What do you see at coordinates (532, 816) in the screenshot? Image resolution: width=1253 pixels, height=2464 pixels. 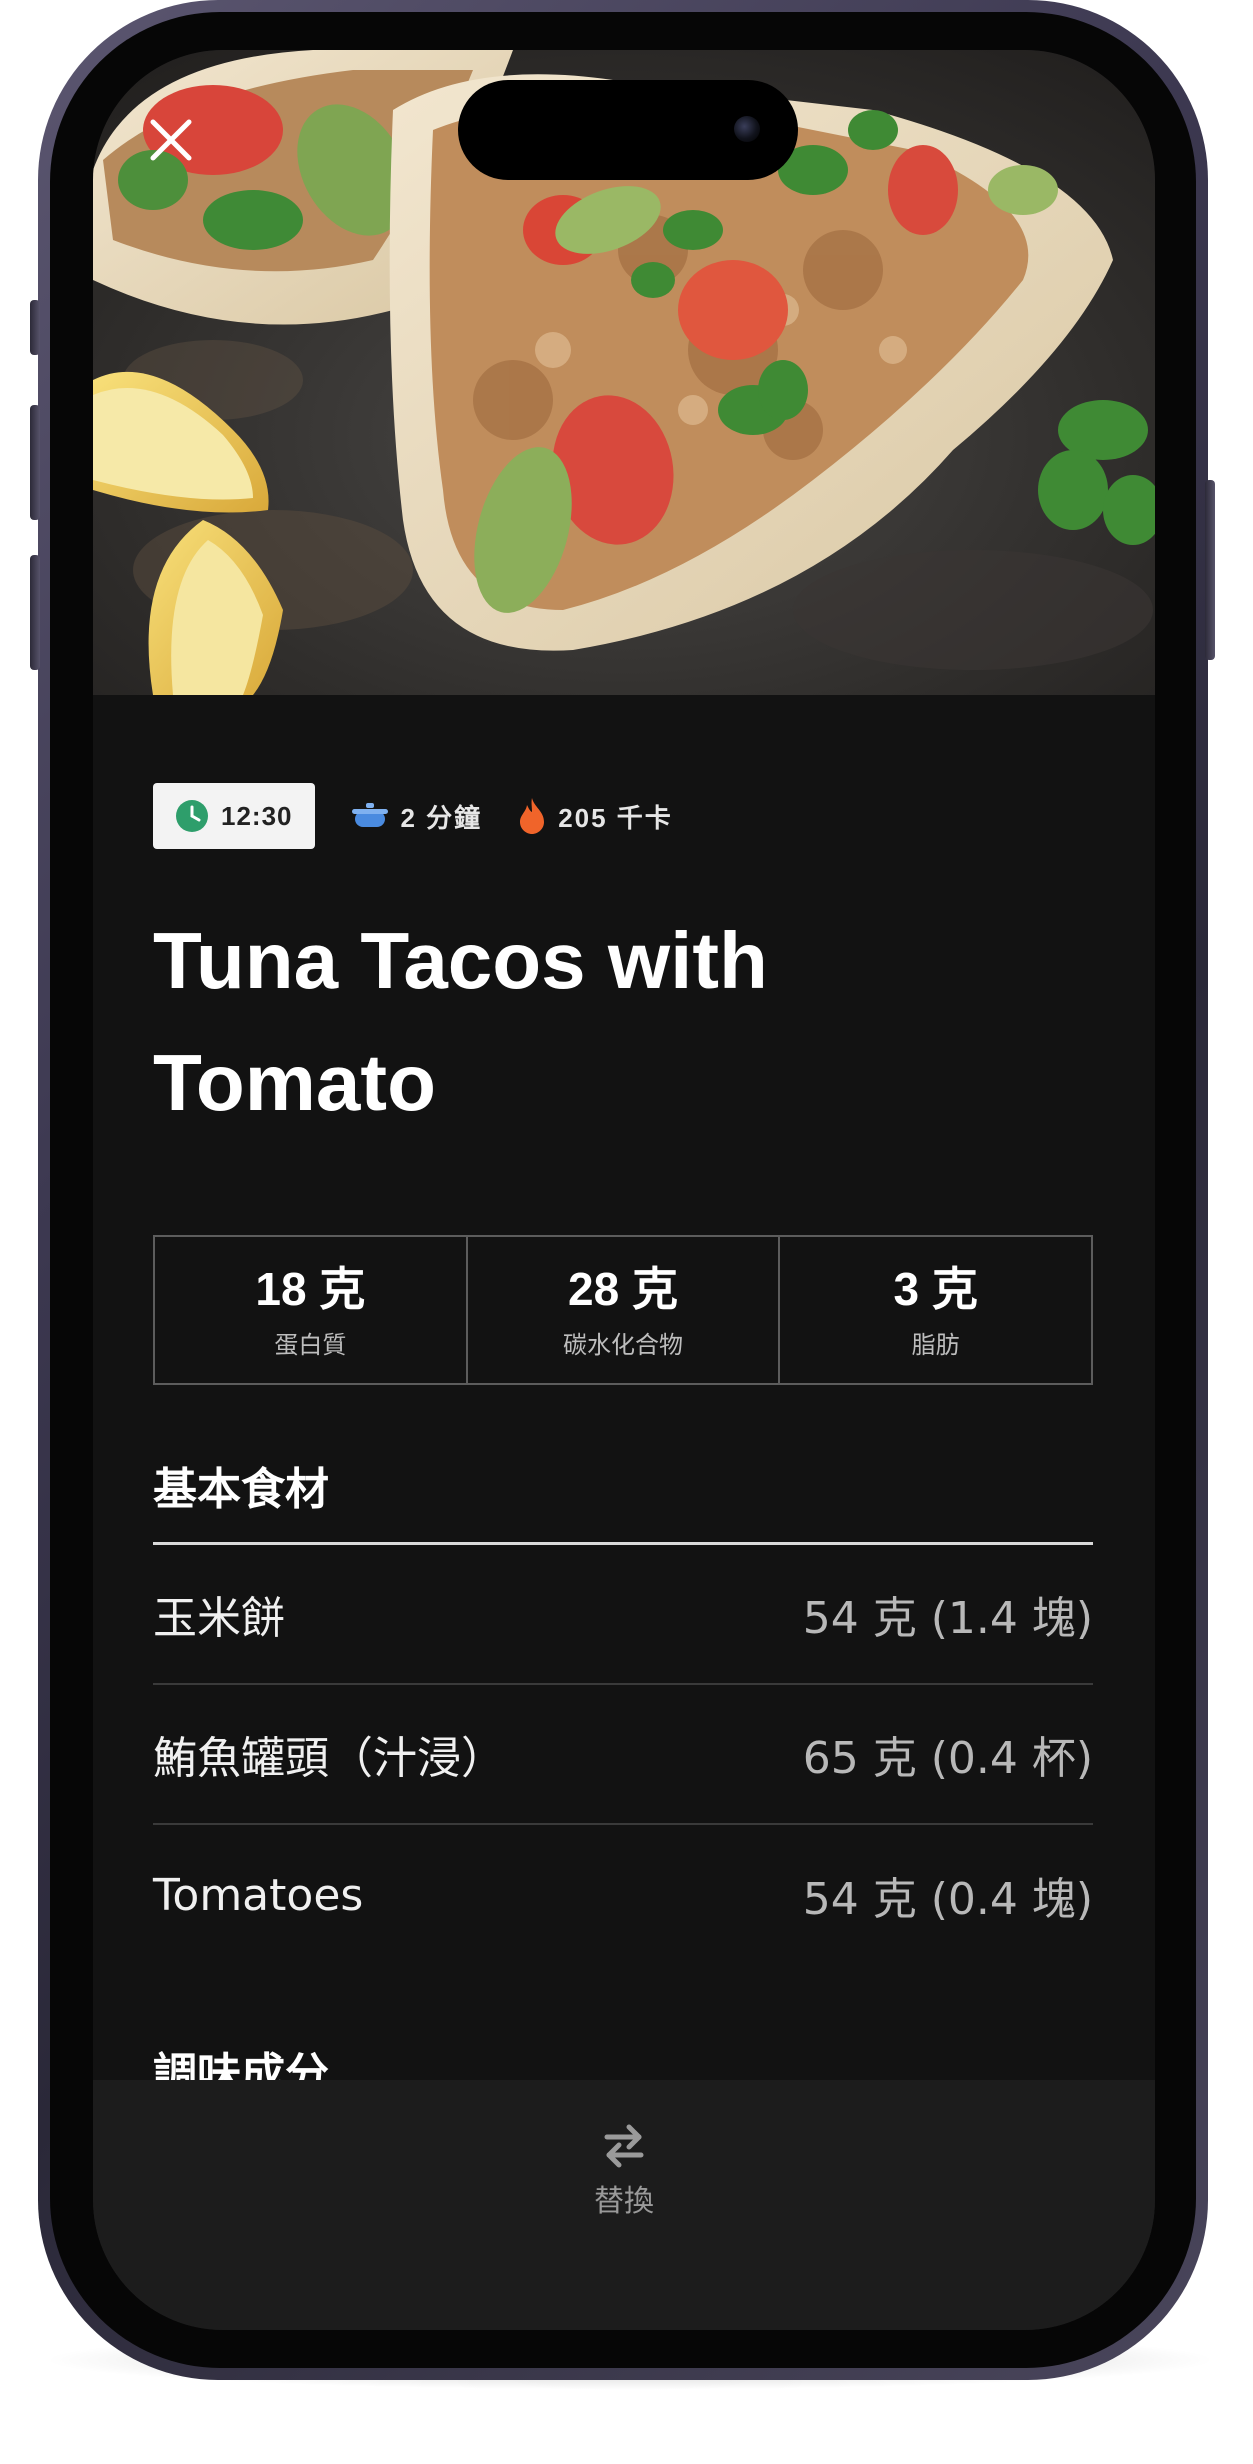 I see `flame-icon` at bounding box center [532, 816].